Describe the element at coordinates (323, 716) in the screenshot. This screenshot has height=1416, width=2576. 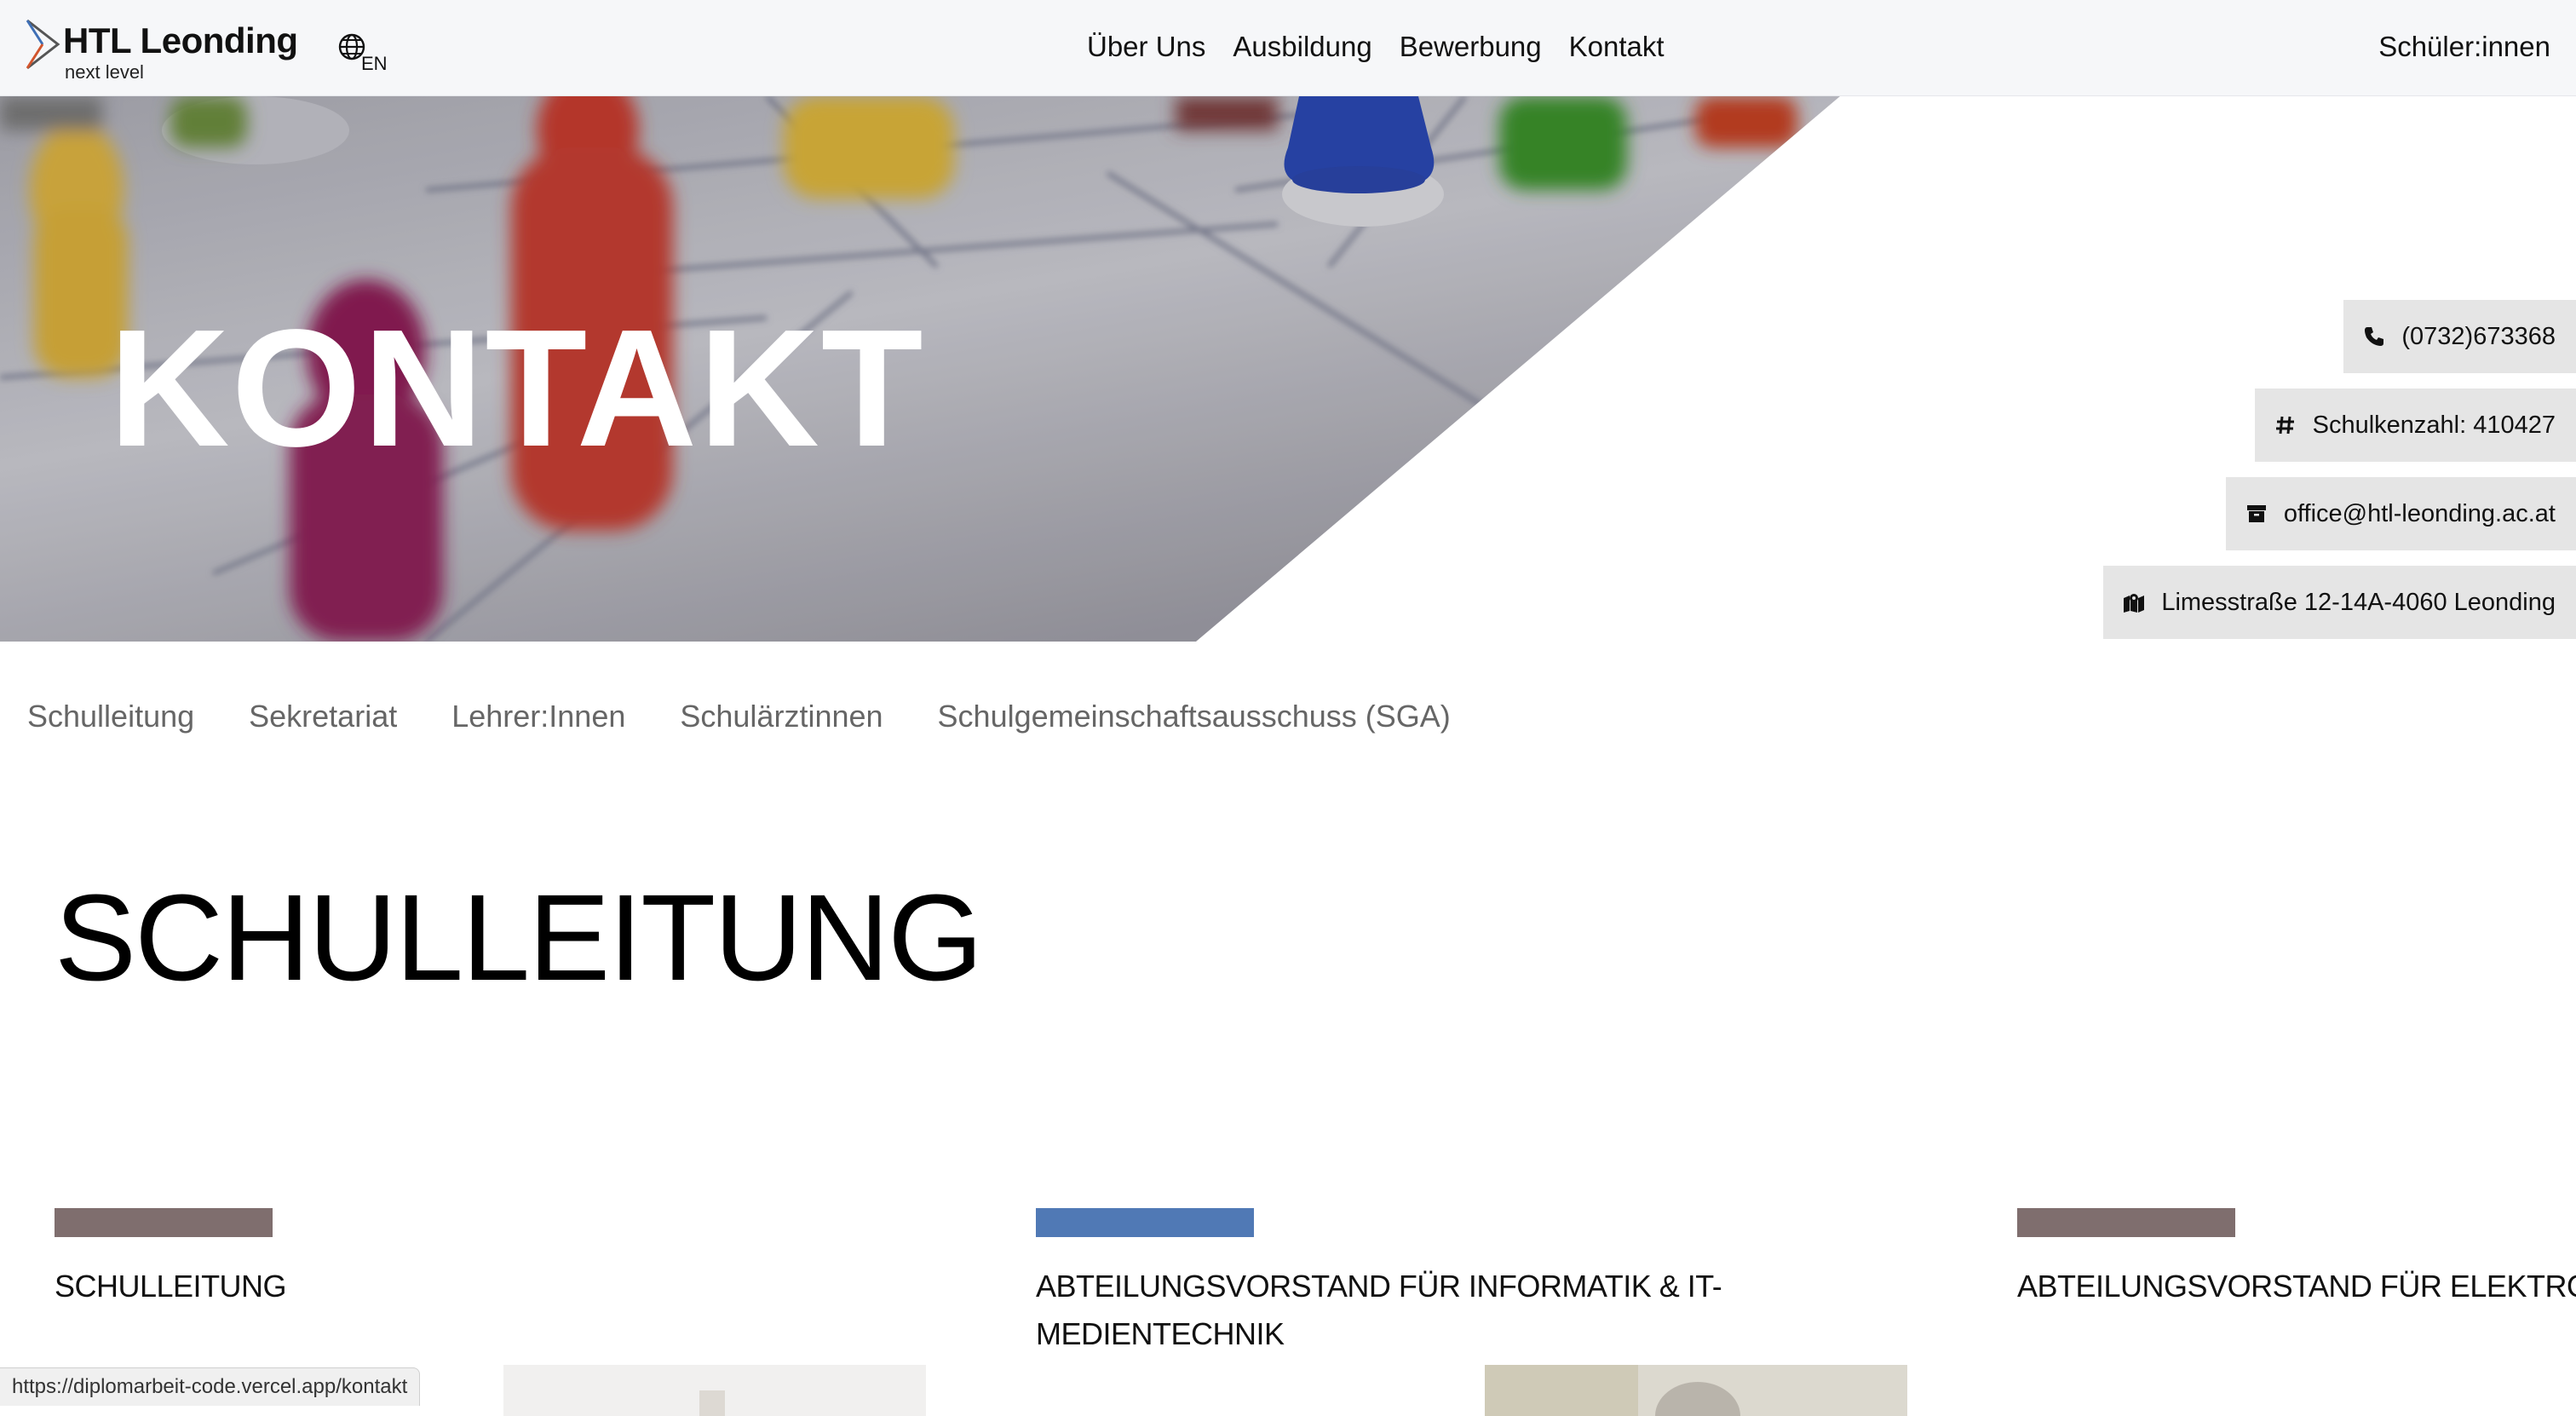
I see `subnav-sekretariat: Sekretariat` at that location.